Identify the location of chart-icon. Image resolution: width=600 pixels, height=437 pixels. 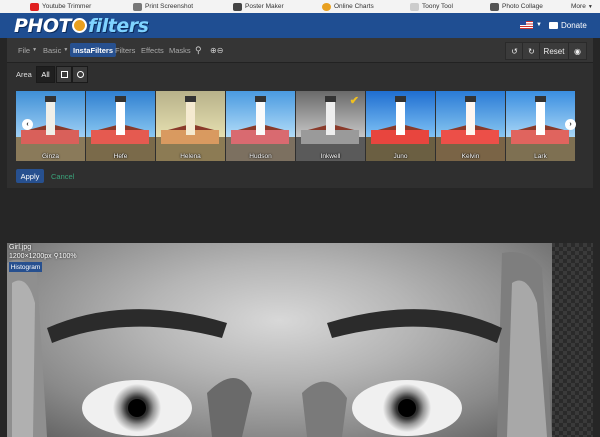
(326, 6).